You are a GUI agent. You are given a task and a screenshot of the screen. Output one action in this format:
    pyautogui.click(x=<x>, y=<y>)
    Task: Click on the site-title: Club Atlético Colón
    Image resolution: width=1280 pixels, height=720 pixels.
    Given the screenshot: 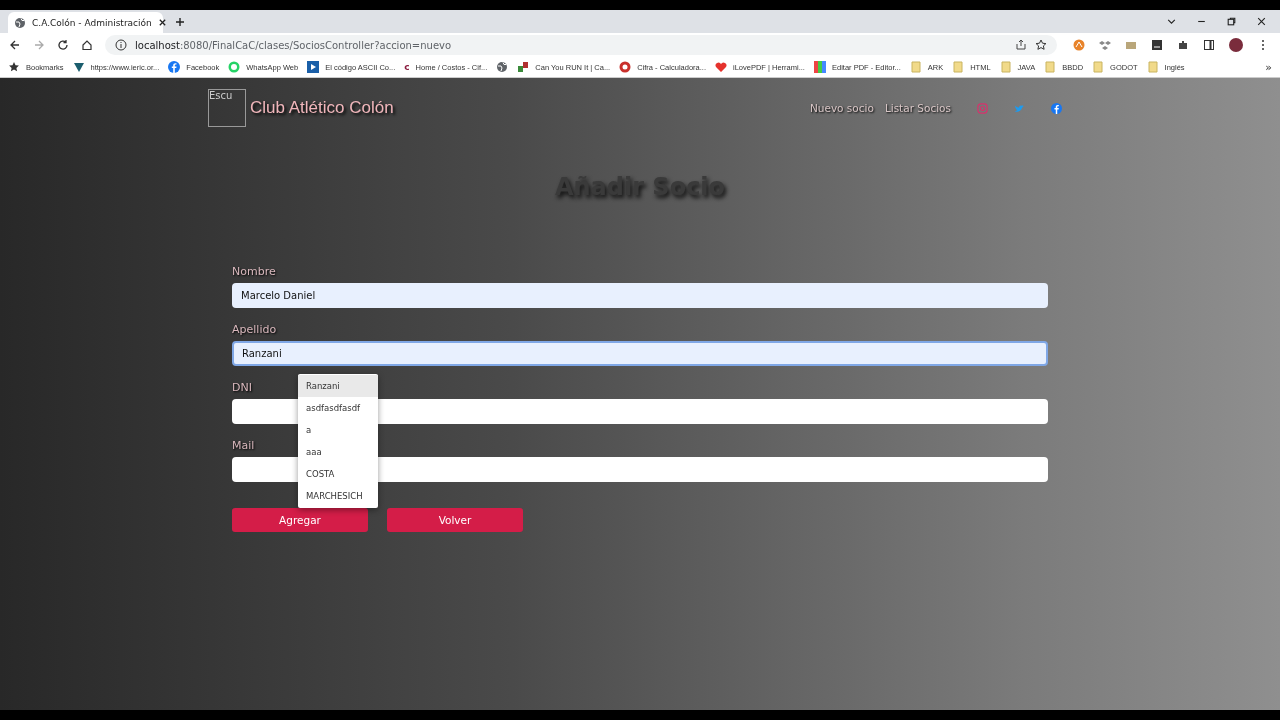 What is the action you would take?
    pyautogui.click(x=322, y=108)
    